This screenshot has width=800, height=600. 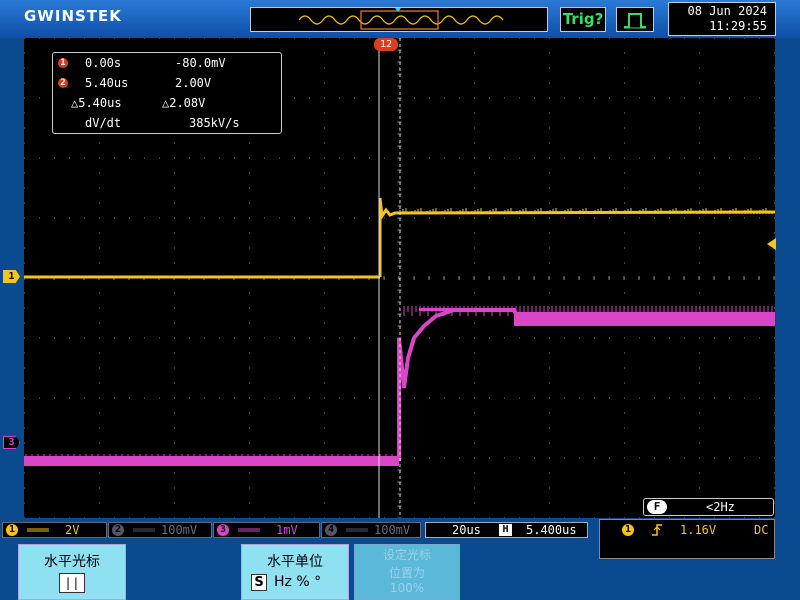 I want to click on filter-icon: F, so click(x=657, y=507).